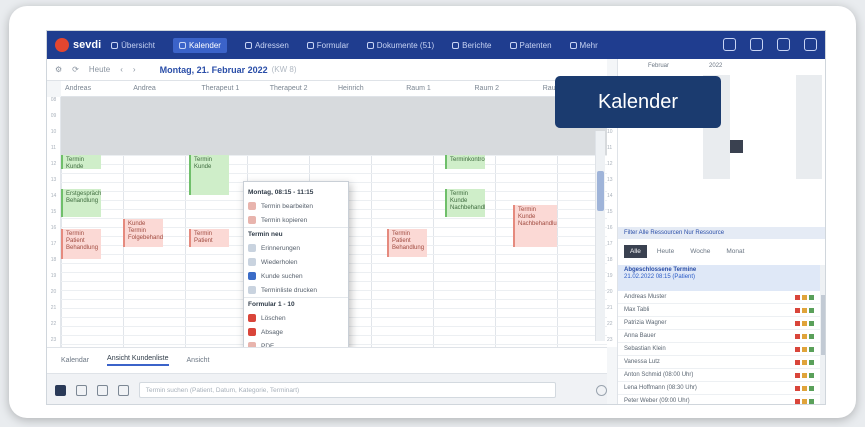 The height and width of the screenshot is (427, 865). Describe the element at coordinates (296, 290) in the screenshot. I see `context-menu-item: Terminliste drucken` at that location.